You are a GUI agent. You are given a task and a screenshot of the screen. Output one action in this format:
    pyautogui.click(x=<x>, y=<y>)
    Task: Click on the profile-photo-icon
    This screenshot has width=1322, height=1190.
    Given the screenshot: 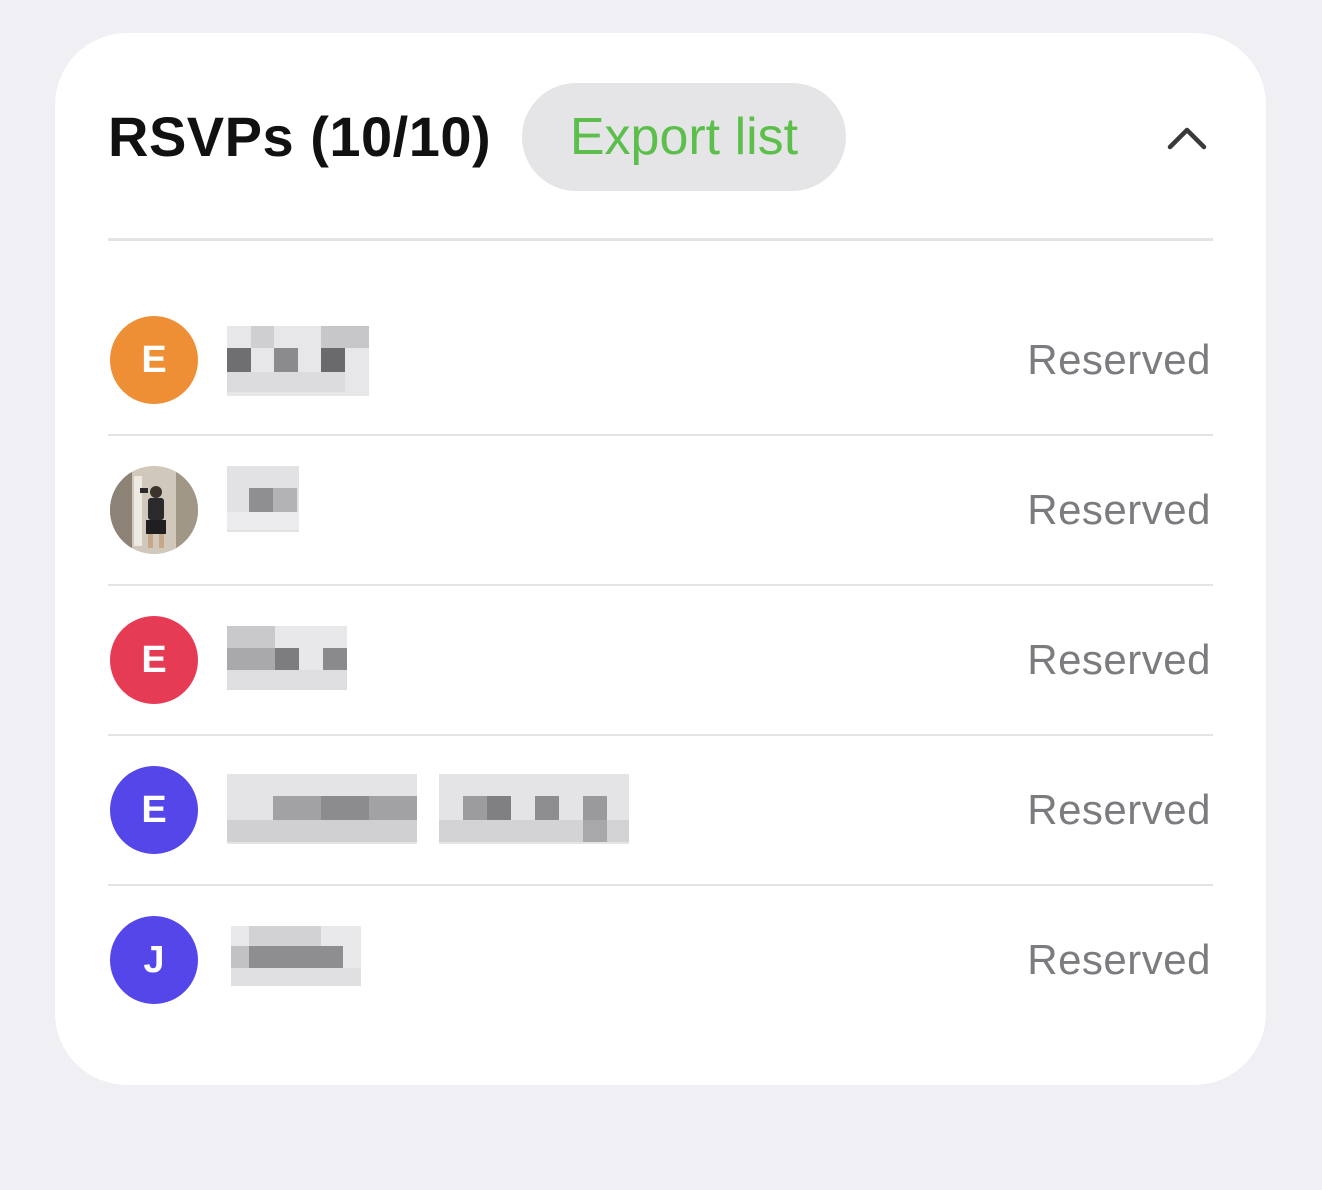 What is the action you would take?
    pyautogui.click(x=154, y=510)
    